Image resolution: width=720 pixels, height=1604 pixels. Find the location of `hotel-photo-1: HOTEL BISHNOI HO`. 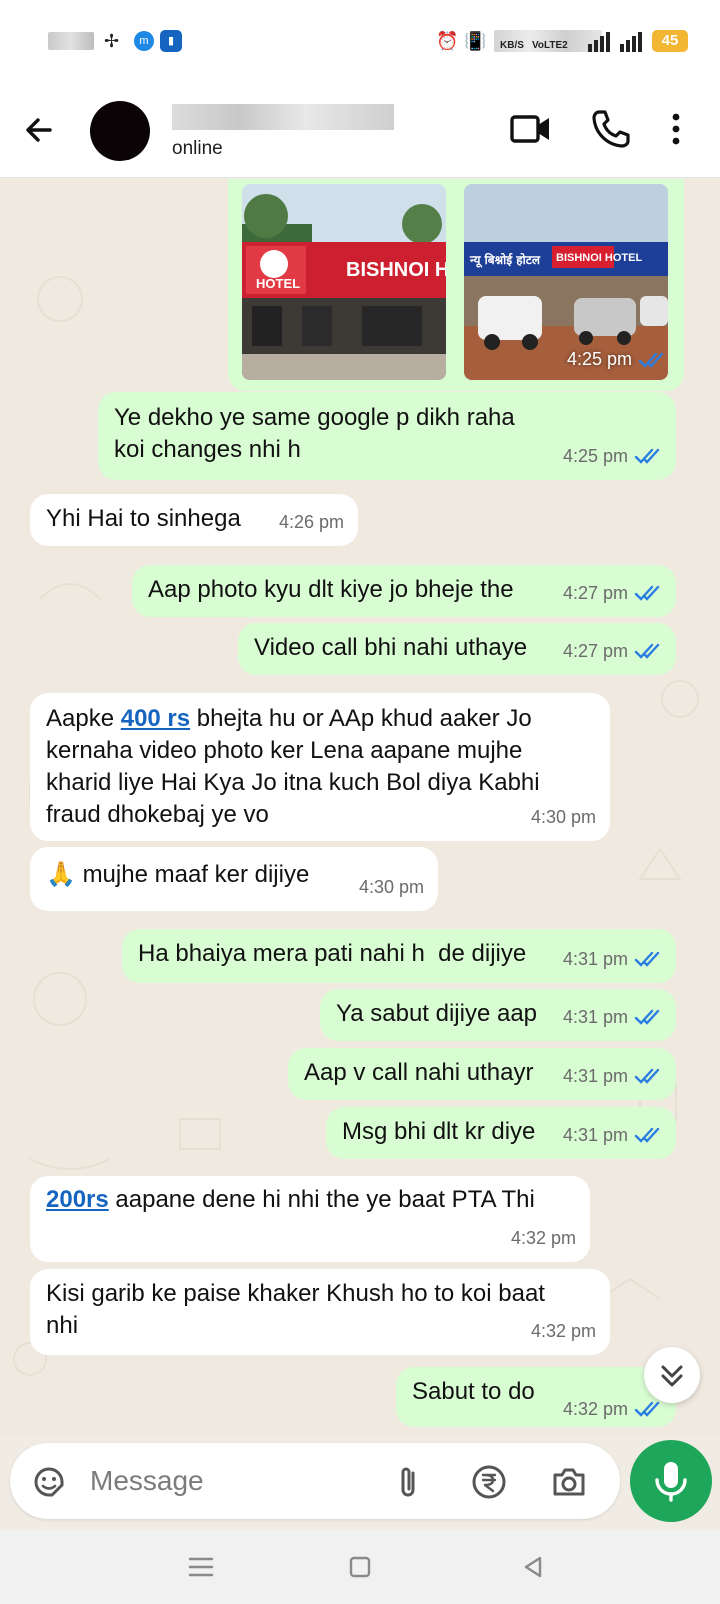

hotel-photo-1: HOTEL BISHNOI HO is located at coordinates (344, 282).